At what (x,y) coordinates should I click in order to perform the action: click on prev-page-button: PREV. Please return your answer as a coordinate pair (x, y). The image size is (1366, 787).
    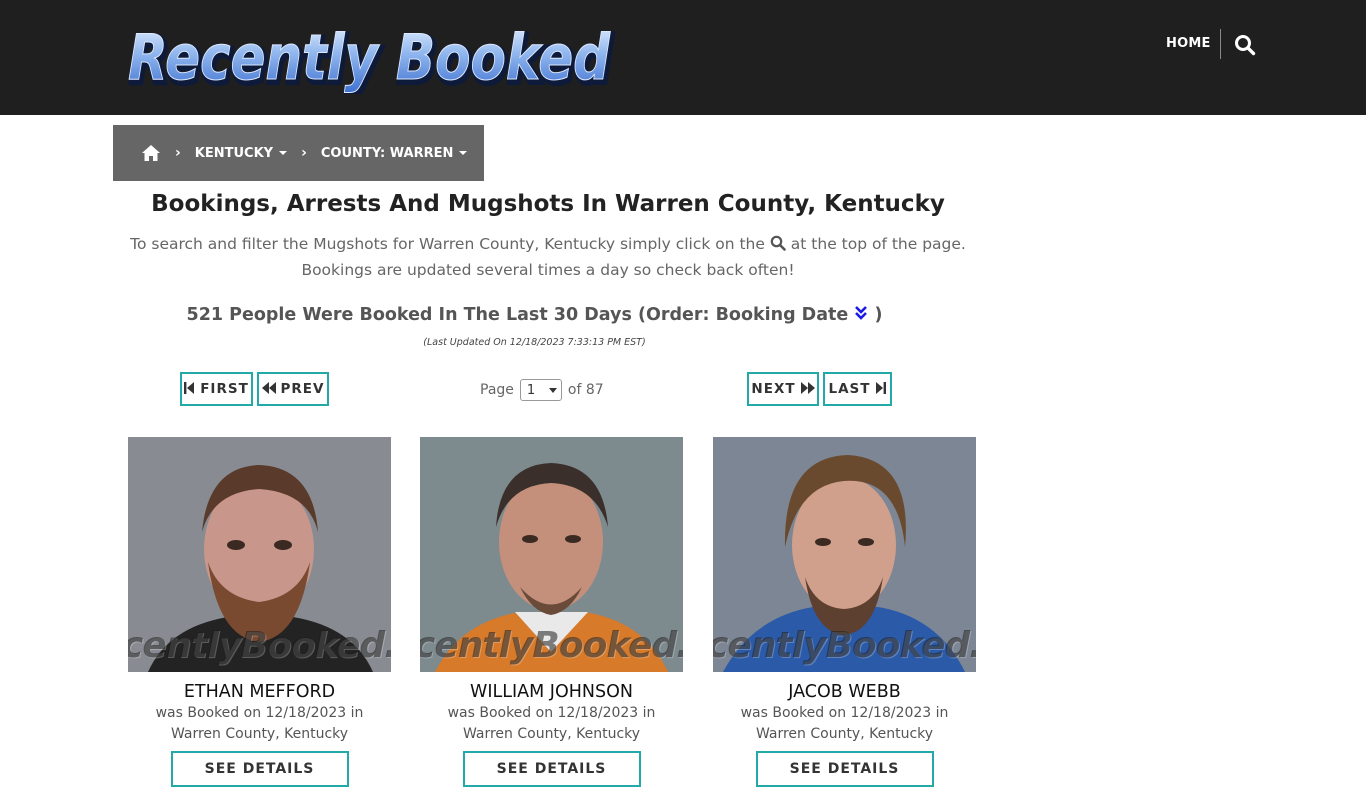
    Looking at the image, I should click on (293, 389).